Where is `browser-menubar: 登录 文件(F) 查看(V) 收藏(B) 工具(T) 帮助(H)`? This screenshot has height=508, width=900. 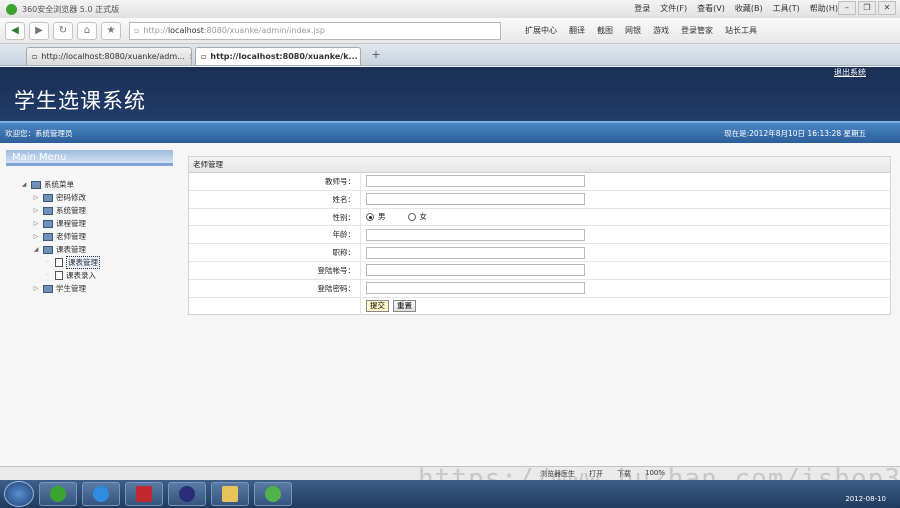
browser-menubar: 登录 文件(F) 查看(V) 收藏(B) 工具(T) 帮助(H) is located at coordinates (736, 8).